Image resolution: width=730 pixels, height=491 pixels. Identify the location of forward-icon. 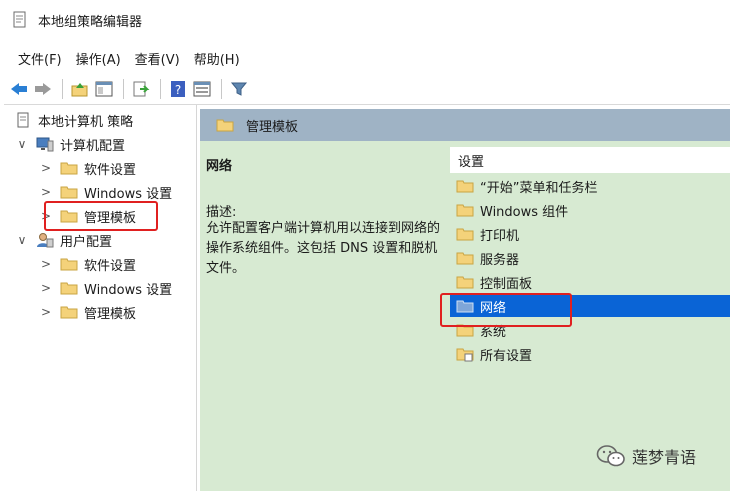
(43, 89).